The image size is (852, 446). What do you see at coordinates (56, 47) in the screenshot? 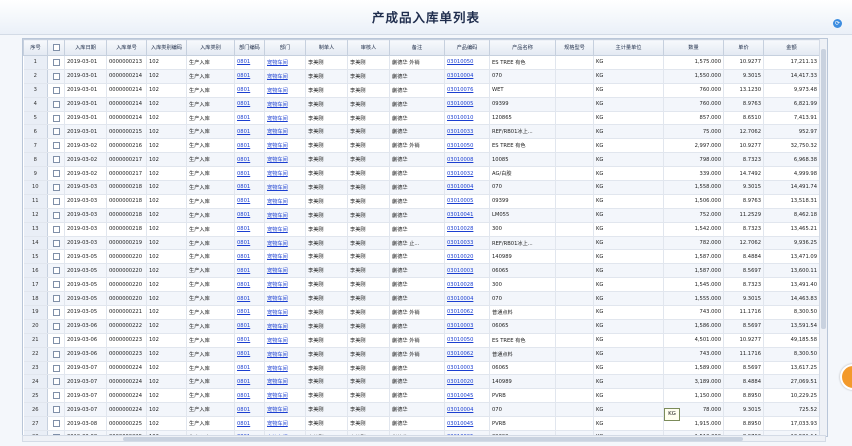
I see `select-all-checkbox` at bounding box center [56, 47].